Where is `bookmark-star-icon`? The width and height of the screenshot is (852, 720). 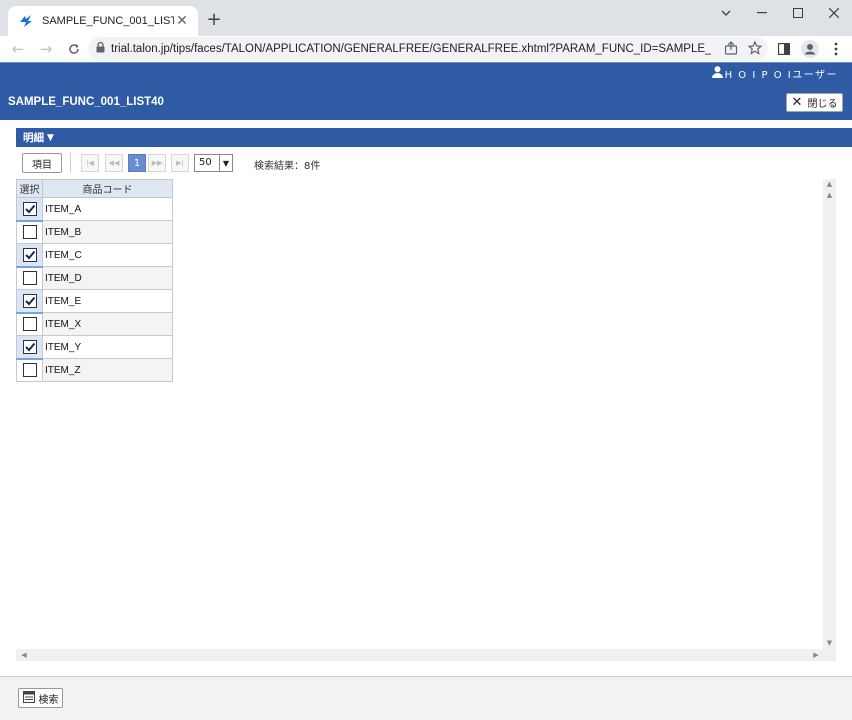
bookmark-star-icon is located at coordinates (755, 49).